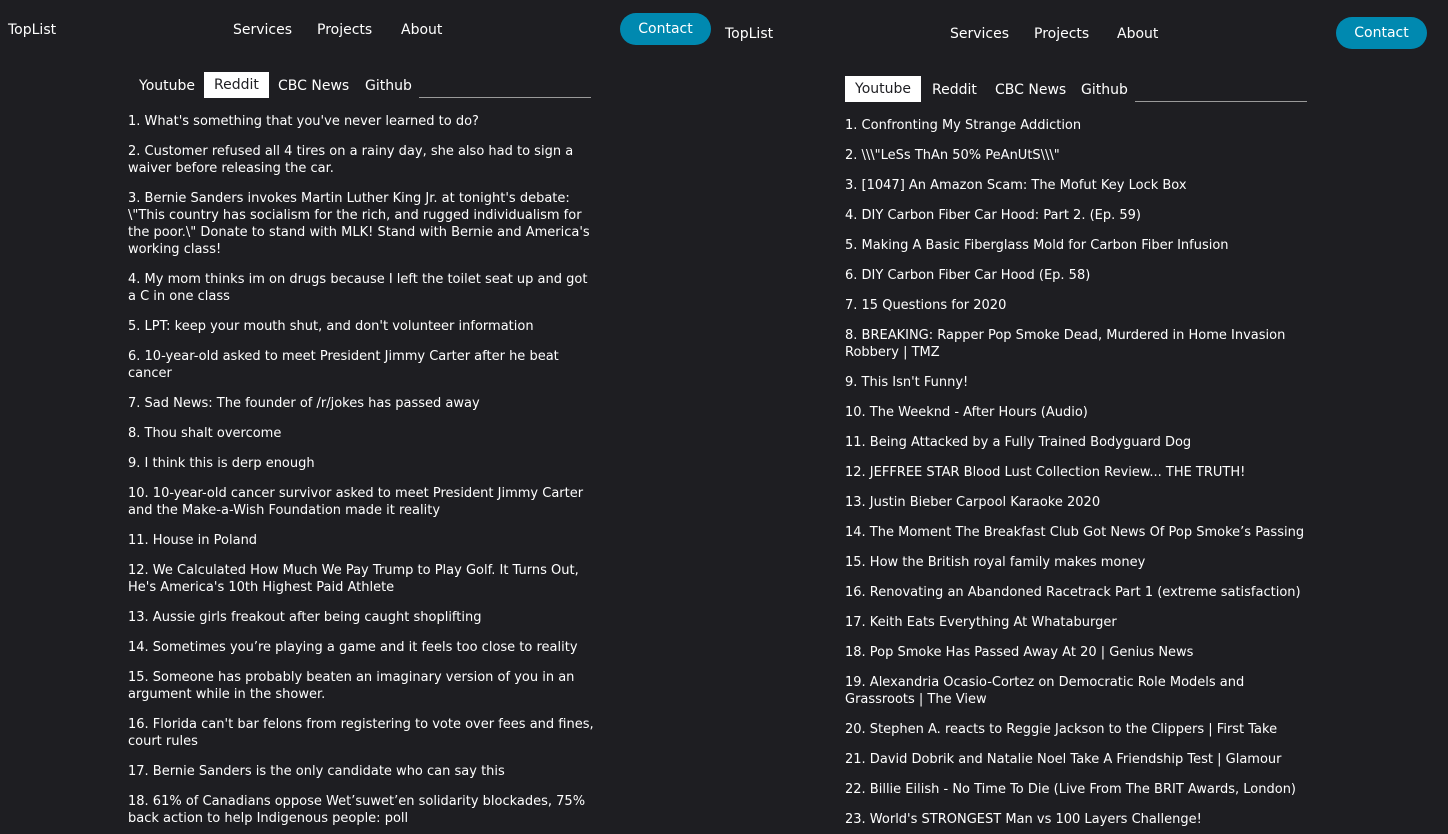 This screenshot has height=834, width=1448. I want to click on list-item: 2. \\\"LeSs ThAn 50% PeAnUtS\\\", so click(1078, 155).